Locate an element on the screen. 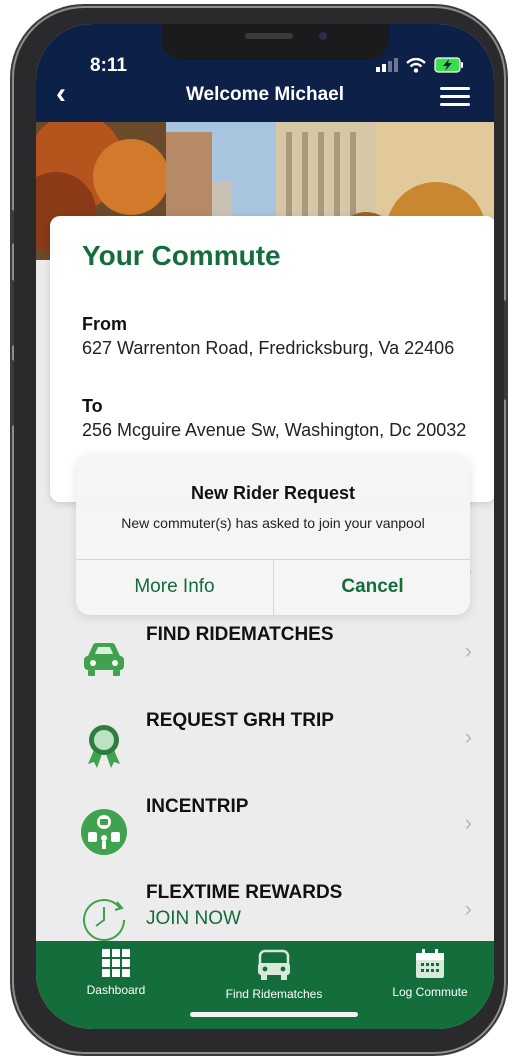  front-camera is located at coordinates (323, 36).